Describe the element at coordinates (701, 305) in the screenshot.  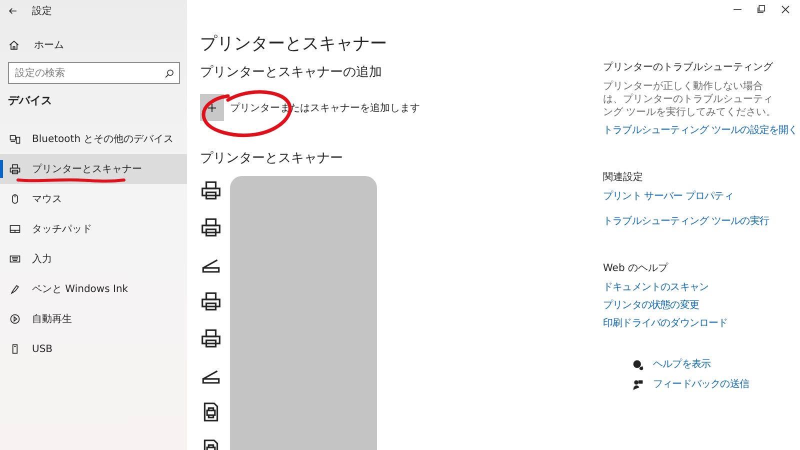
I see `help-link: プリンタの状態の変更` at that location.